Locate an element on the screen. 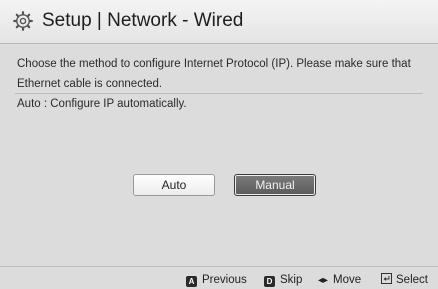 The image size is (438, 289). select-label: Select is located at coordinates (412, 280).